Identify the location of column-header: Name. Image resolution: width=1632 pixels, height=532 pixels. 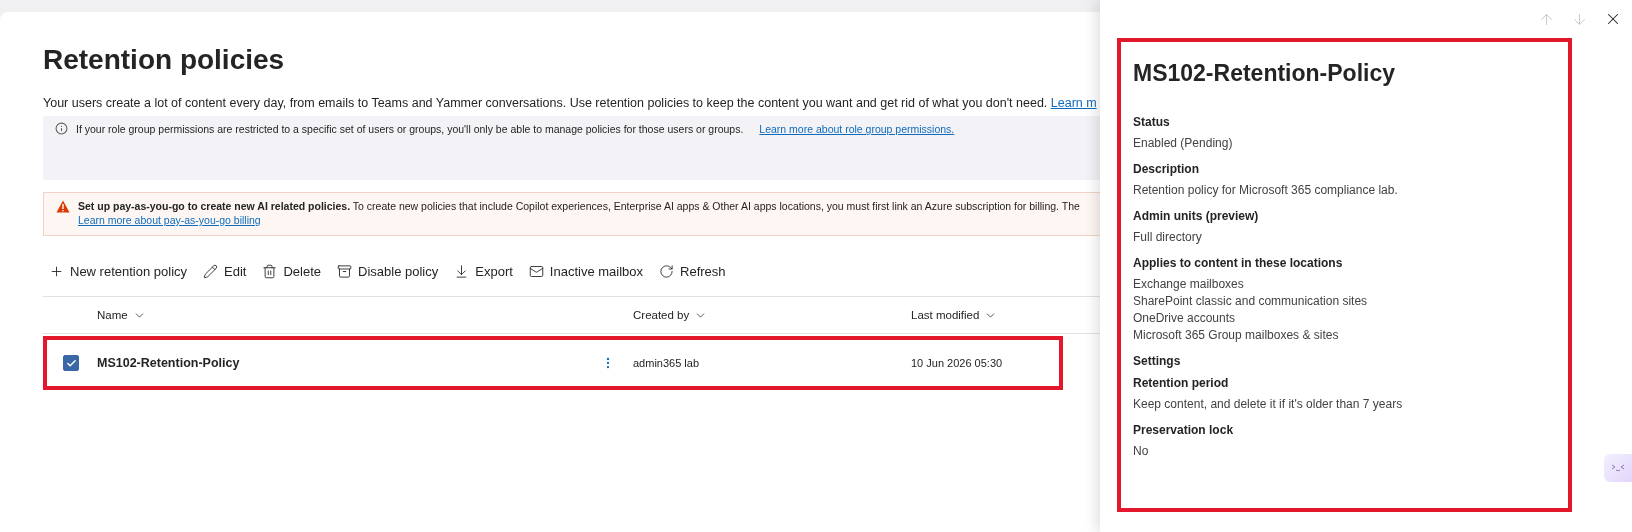
(365, 315).